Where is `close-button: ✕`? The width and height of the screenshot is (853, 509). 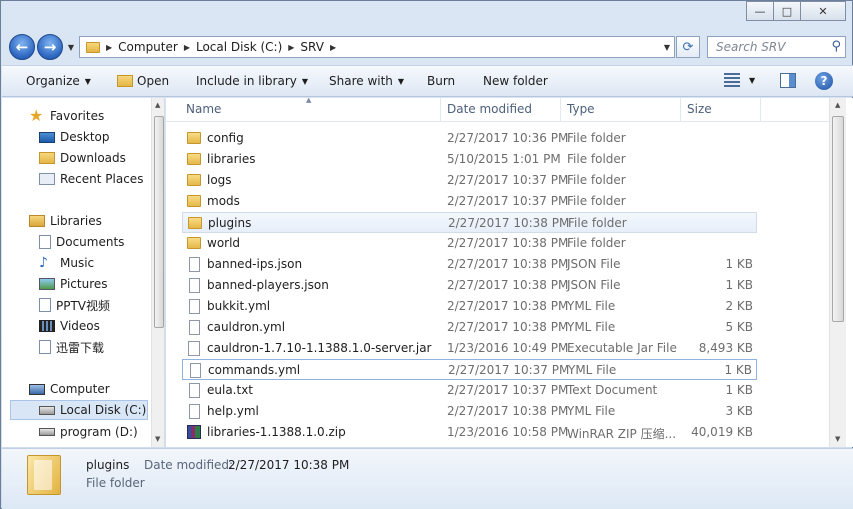 close-button: ✕ is located at coordinates (823, 11).